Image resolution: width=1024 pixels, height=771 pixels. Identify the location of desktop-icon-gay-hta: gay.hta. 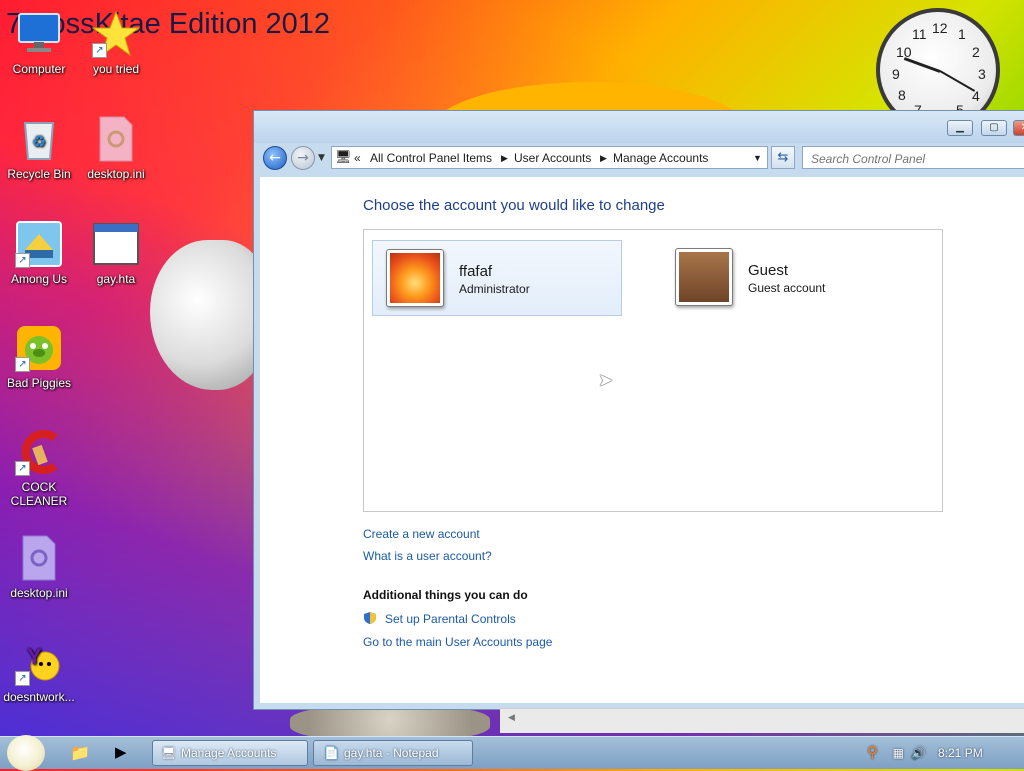
(116, 253).